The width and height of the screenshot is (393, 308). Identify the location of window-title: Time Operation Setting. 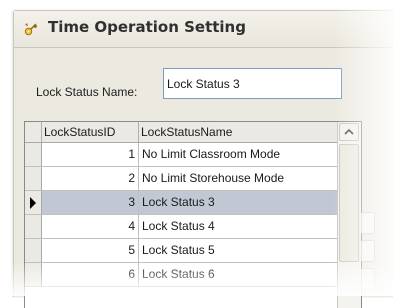
(147, 27).